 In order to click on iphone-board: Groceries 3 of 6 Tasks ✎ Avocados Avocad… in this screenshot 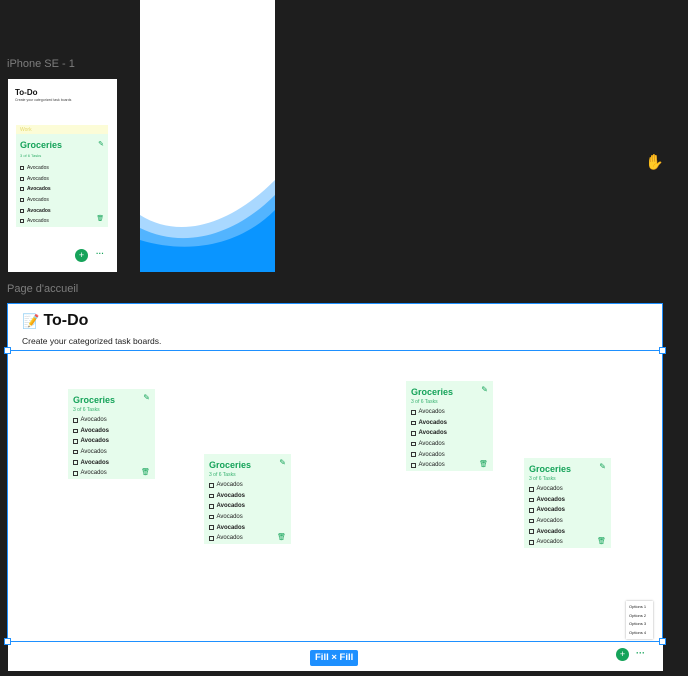, I will do `click(62, 180)`.